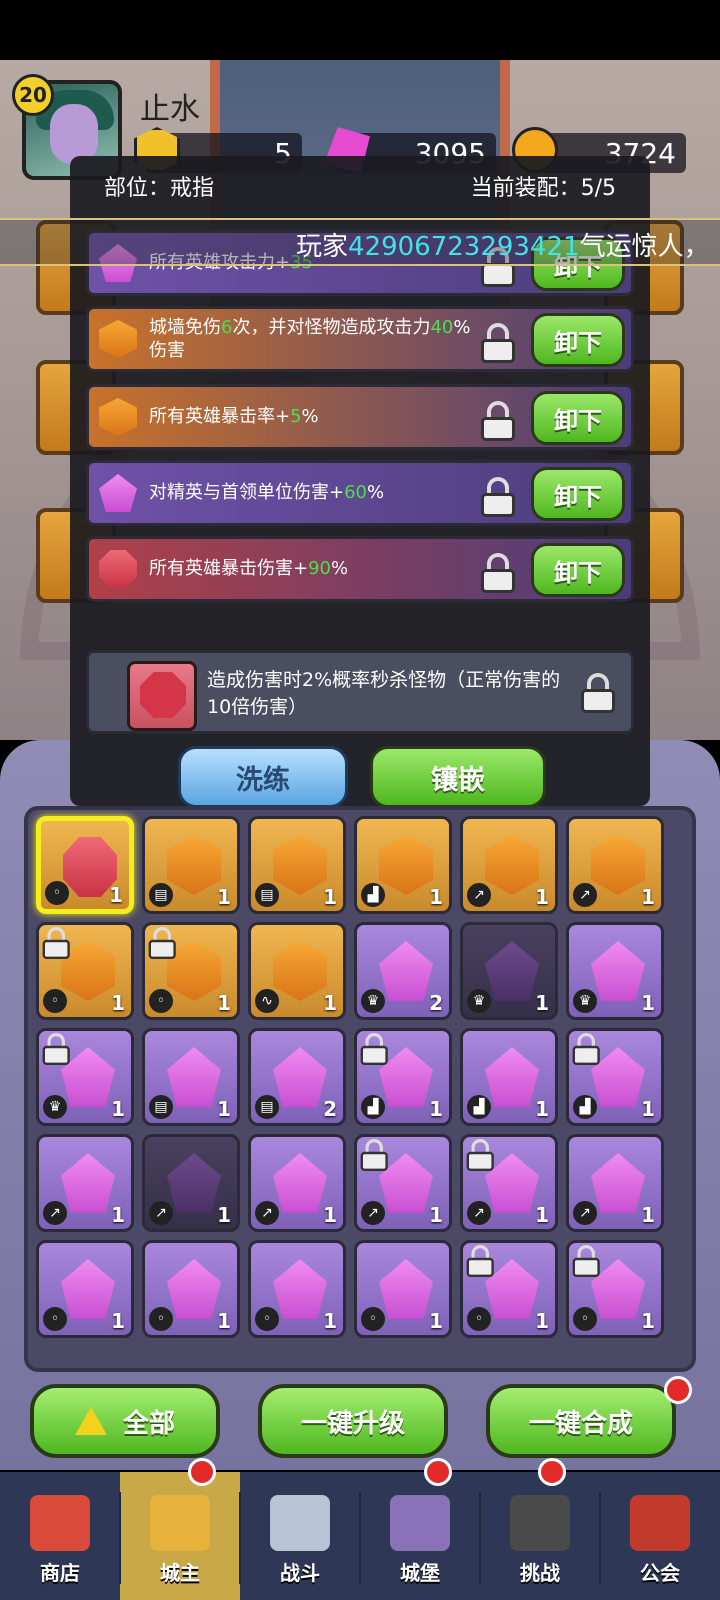 Image resolution: width=720 pixels, height=1600 pixels. Describe the element at coordinates (360, 339) in the screenshot. I see `equipped-gem-slot: 城墙免伤6次，并对怪物造成攻击力40%伤害 卸下` at that location.